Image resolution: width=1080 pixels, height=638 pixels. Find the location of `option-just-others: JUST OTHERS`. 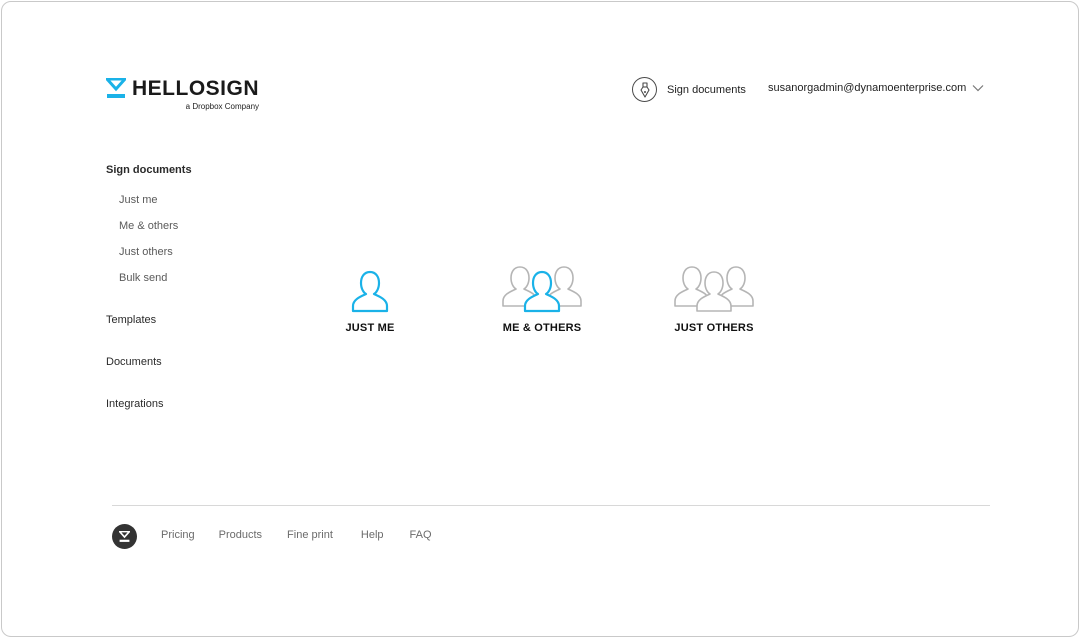

option-just-others: JUST OTHERS is located at coordinates (714, 299).